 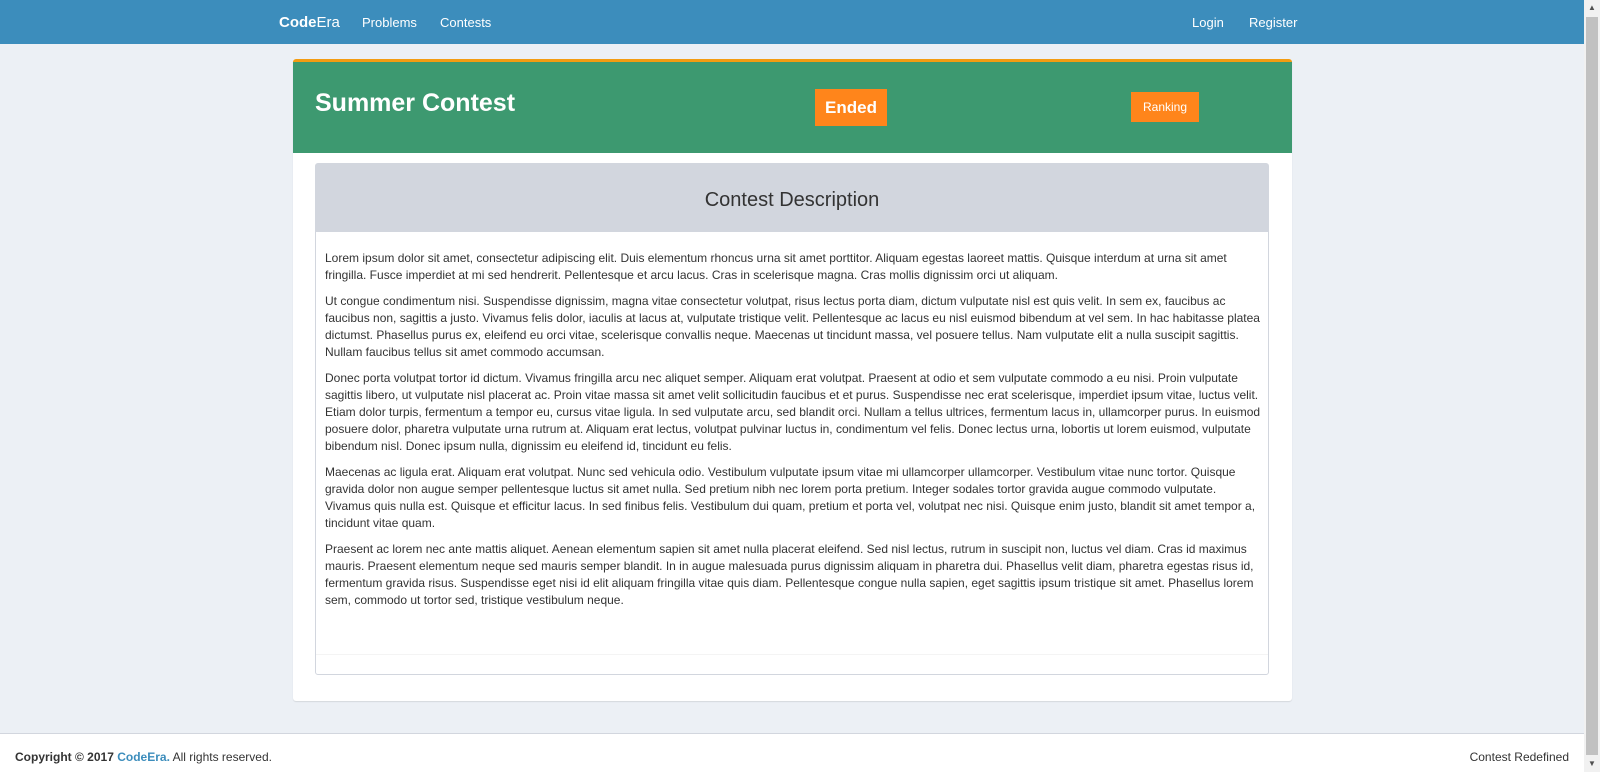 I want to click on description-title: Contest Description, so click(x=792, y=200).